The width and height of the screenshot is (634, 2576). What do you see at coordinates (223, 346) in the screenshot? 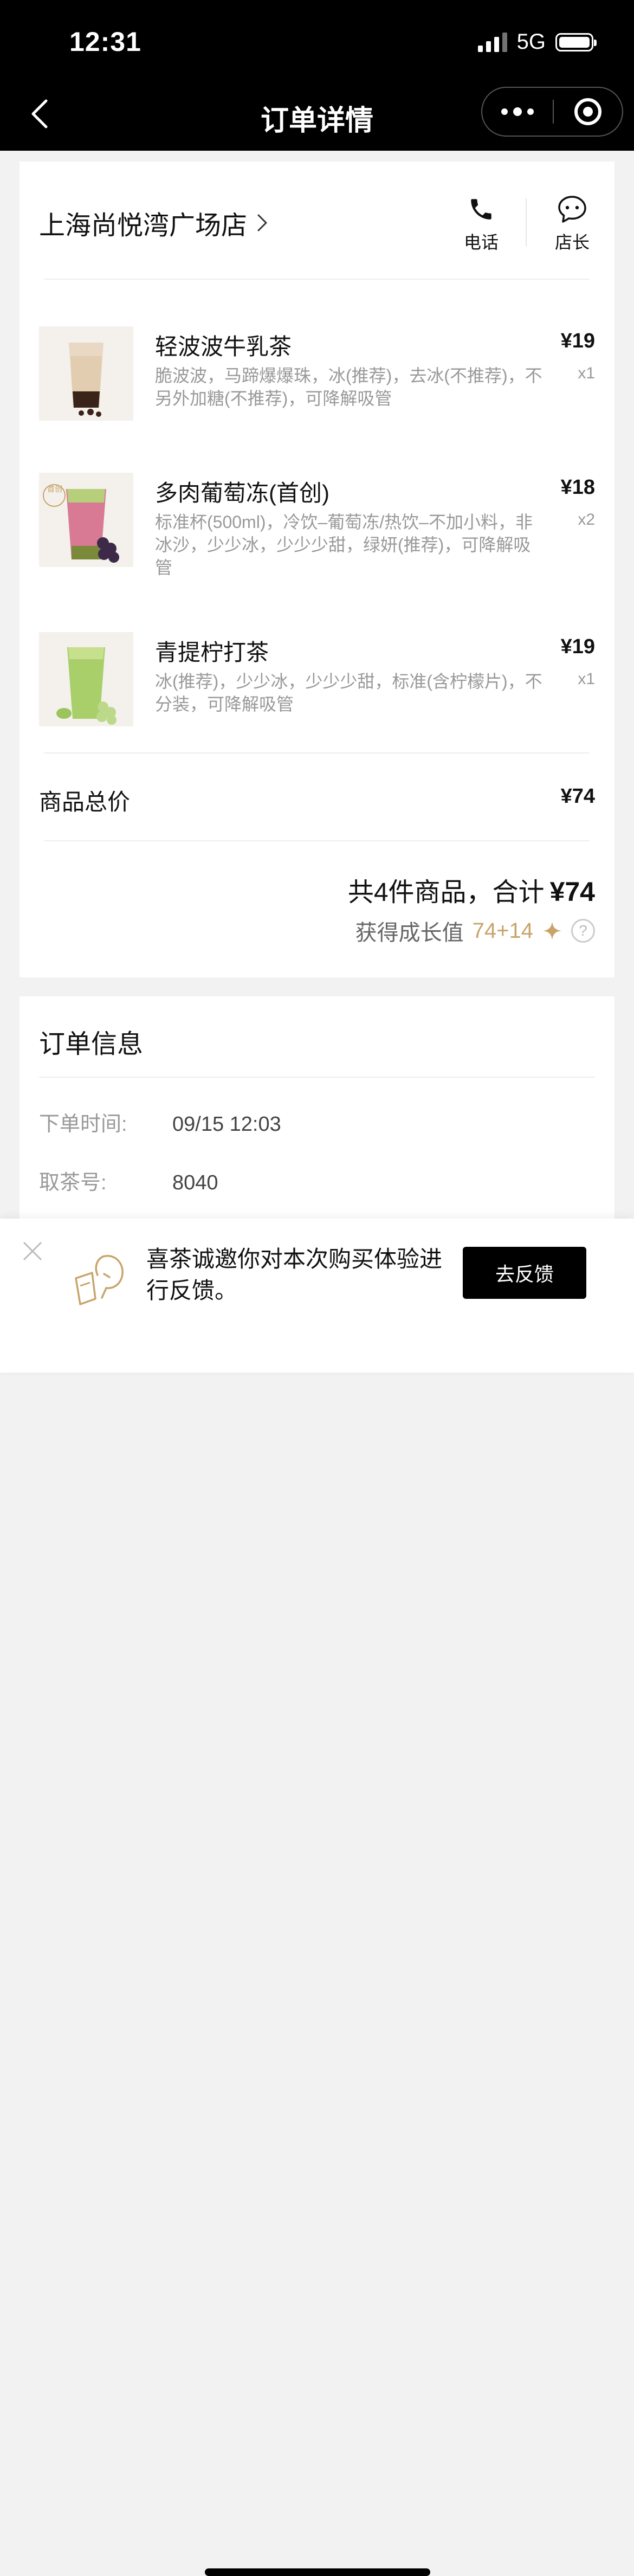
I see `item-name: 轻波波牛乳茶` at bounding box center [223, 346].